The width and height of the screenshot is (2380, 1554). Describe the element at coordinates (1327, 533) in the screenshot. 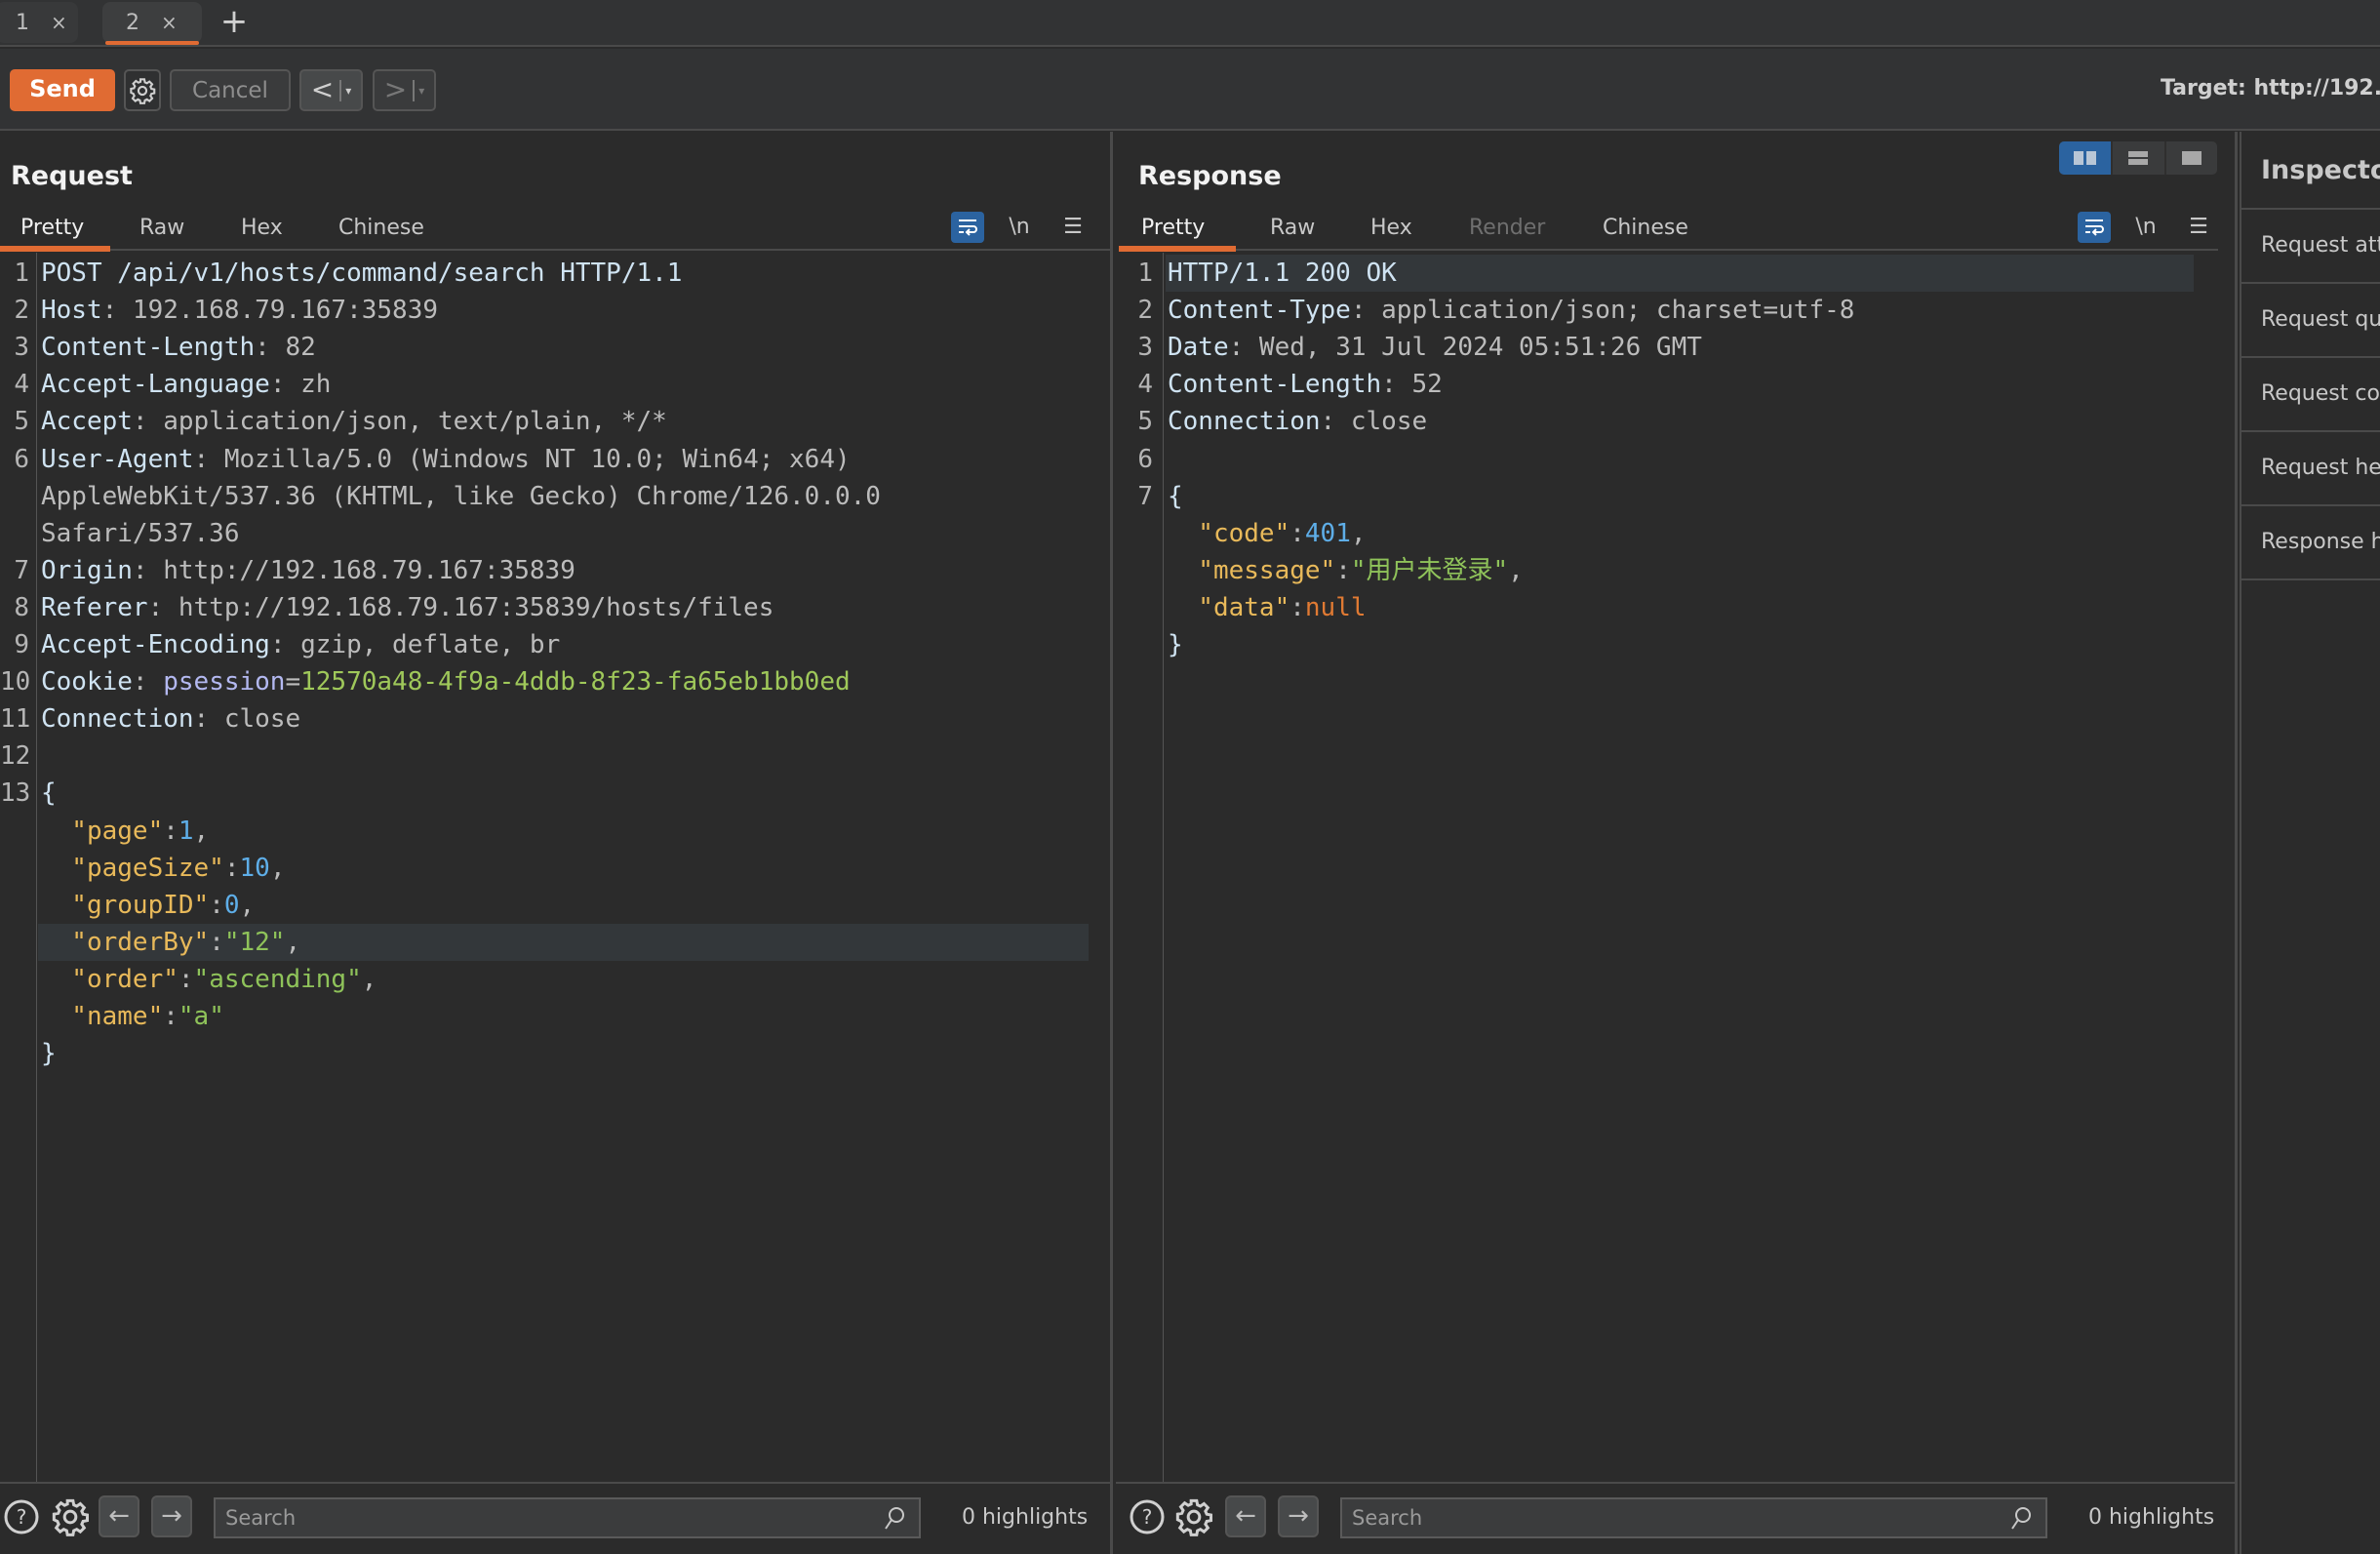

I see `token: 401` at that location.